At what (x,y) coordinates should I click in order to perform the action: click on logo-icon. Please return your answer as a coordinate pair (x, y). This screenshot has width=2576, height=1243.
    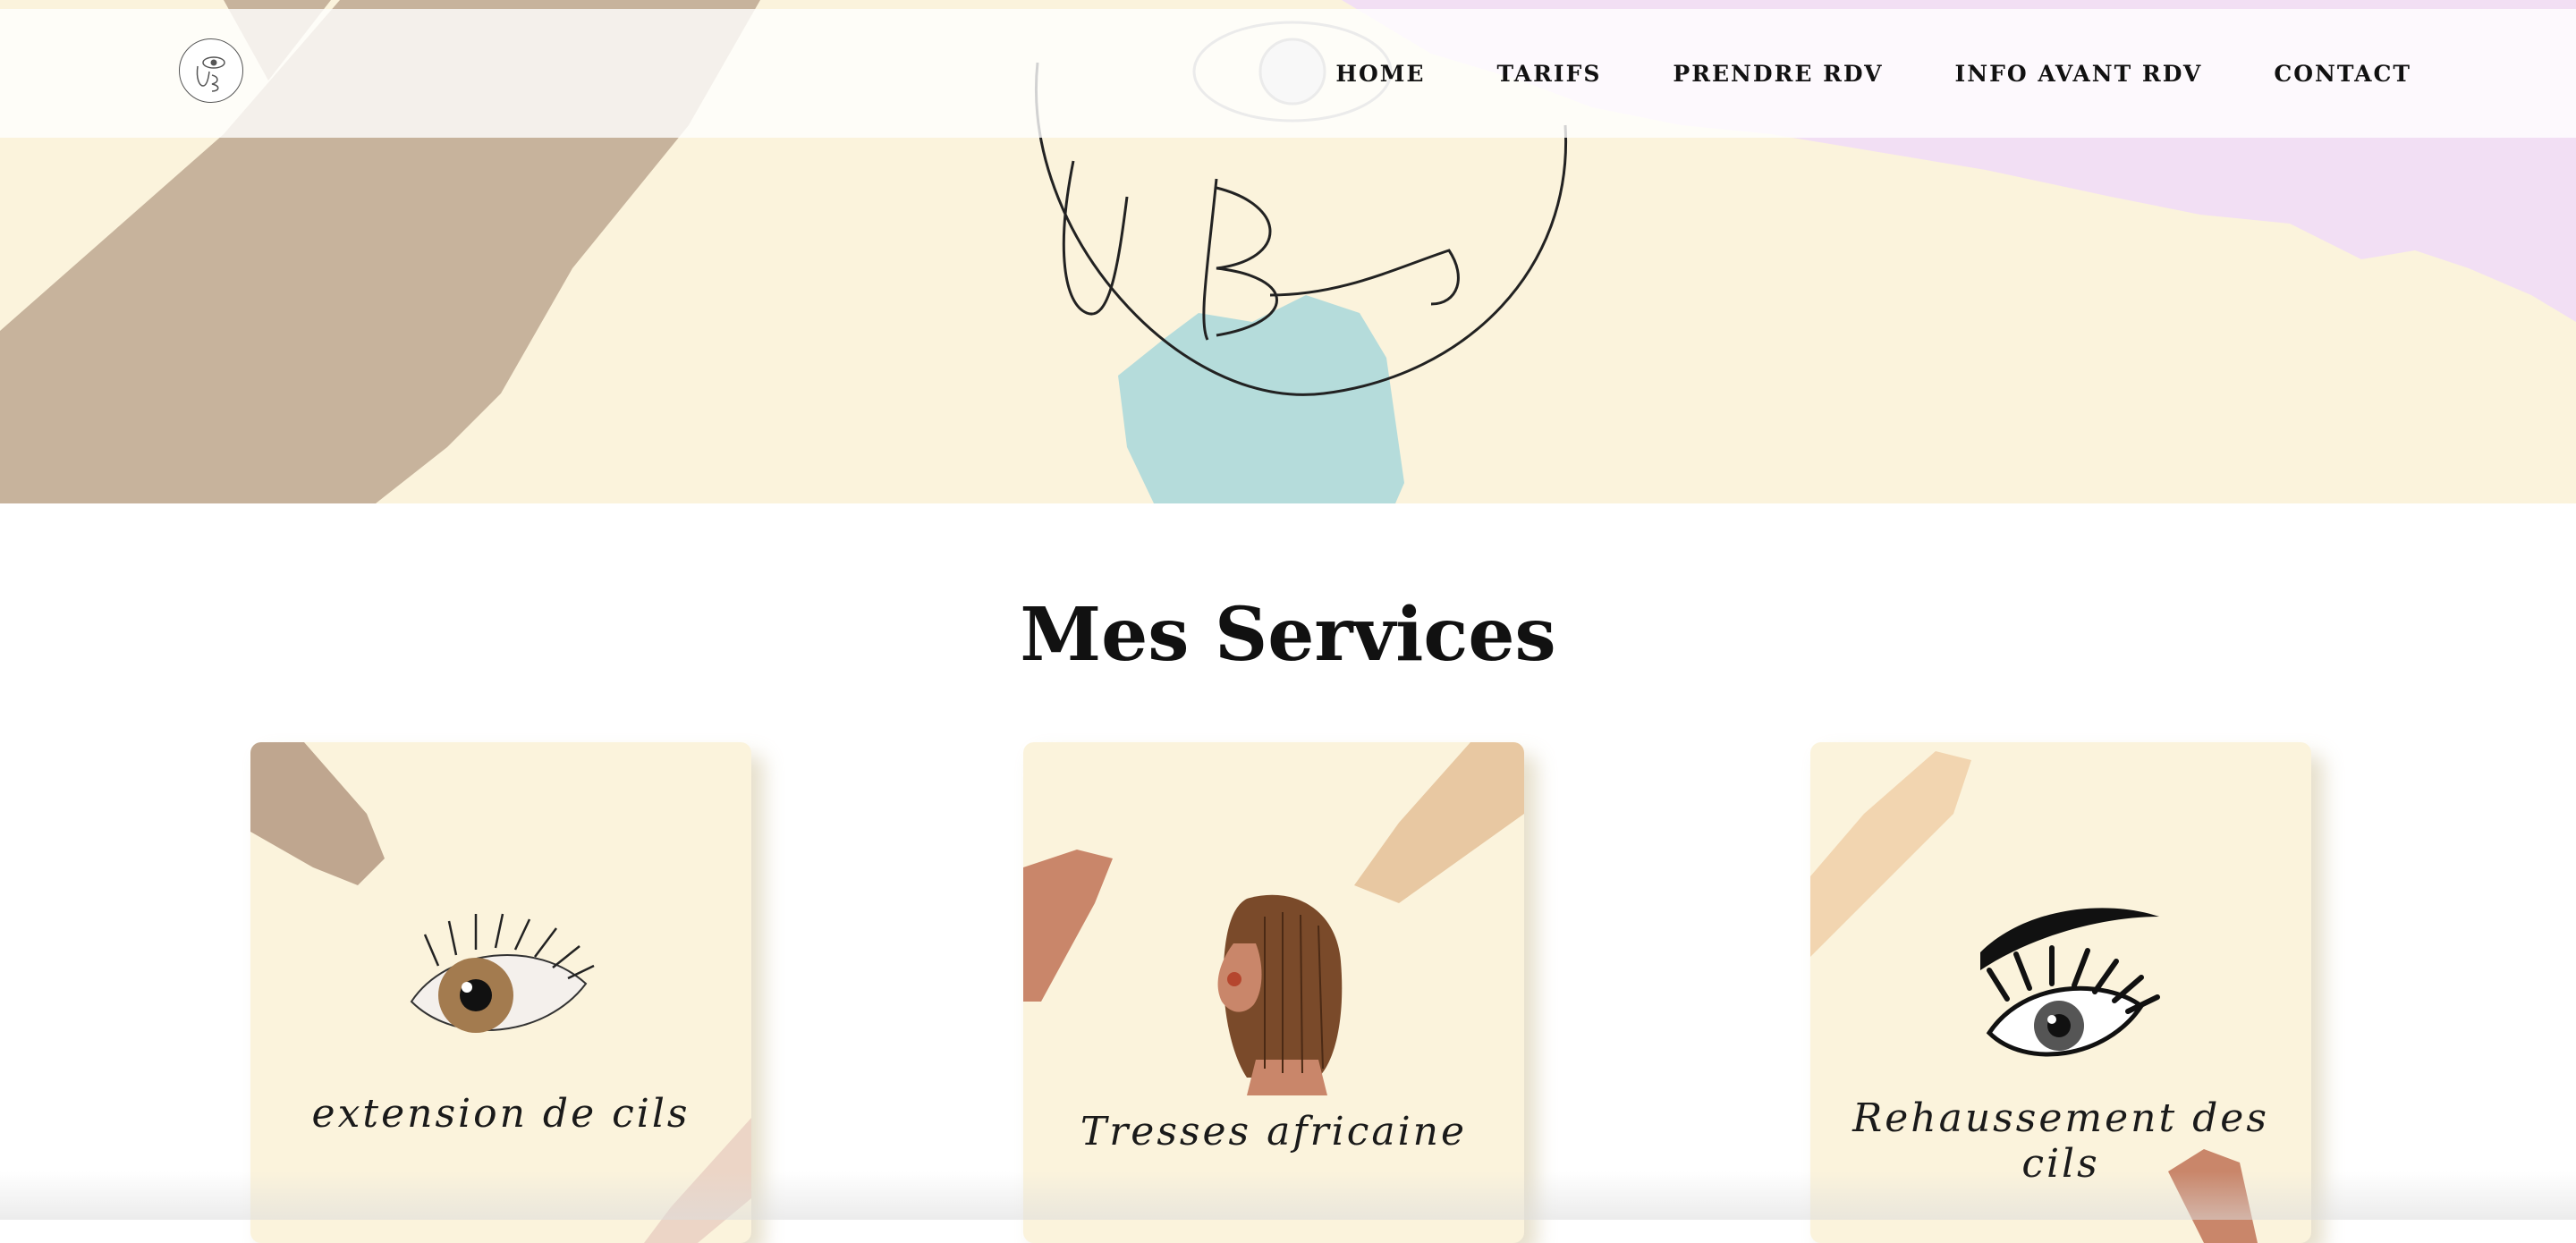
    Looking at the image, I should click on (211, 70).